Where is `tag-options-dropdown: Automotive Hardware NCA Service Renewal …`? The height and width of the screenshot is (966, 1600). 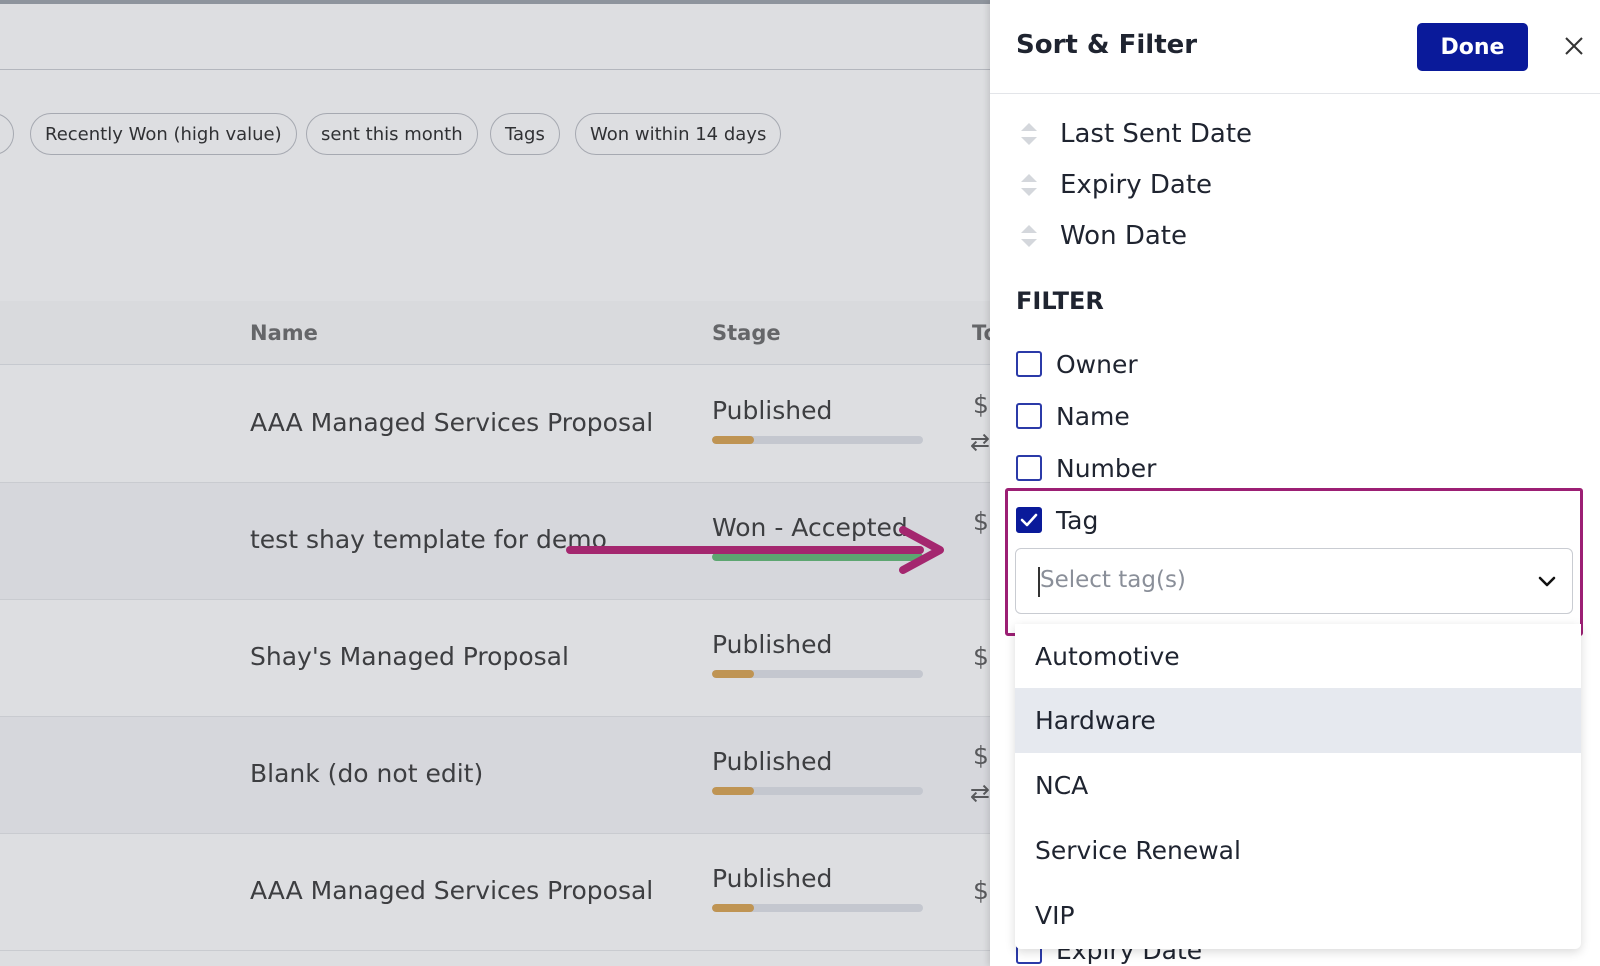
tag-options-dropdown: Automotive Hardware NCA Service Renewal … is located at coordinates (1298, 786).